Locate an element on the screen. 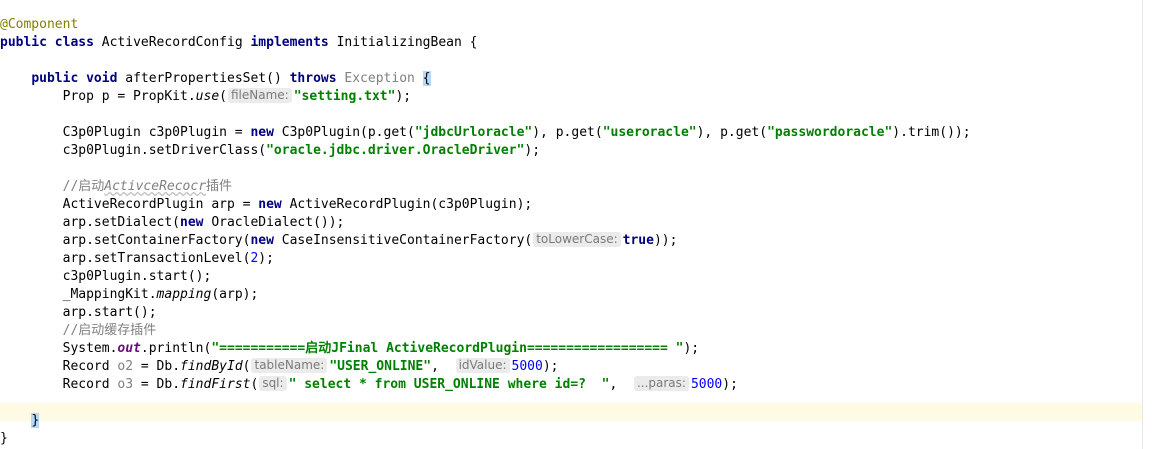 The width and height of the screenshot is (1152, 449). keyword: throws is located at coordinates (313, 78).